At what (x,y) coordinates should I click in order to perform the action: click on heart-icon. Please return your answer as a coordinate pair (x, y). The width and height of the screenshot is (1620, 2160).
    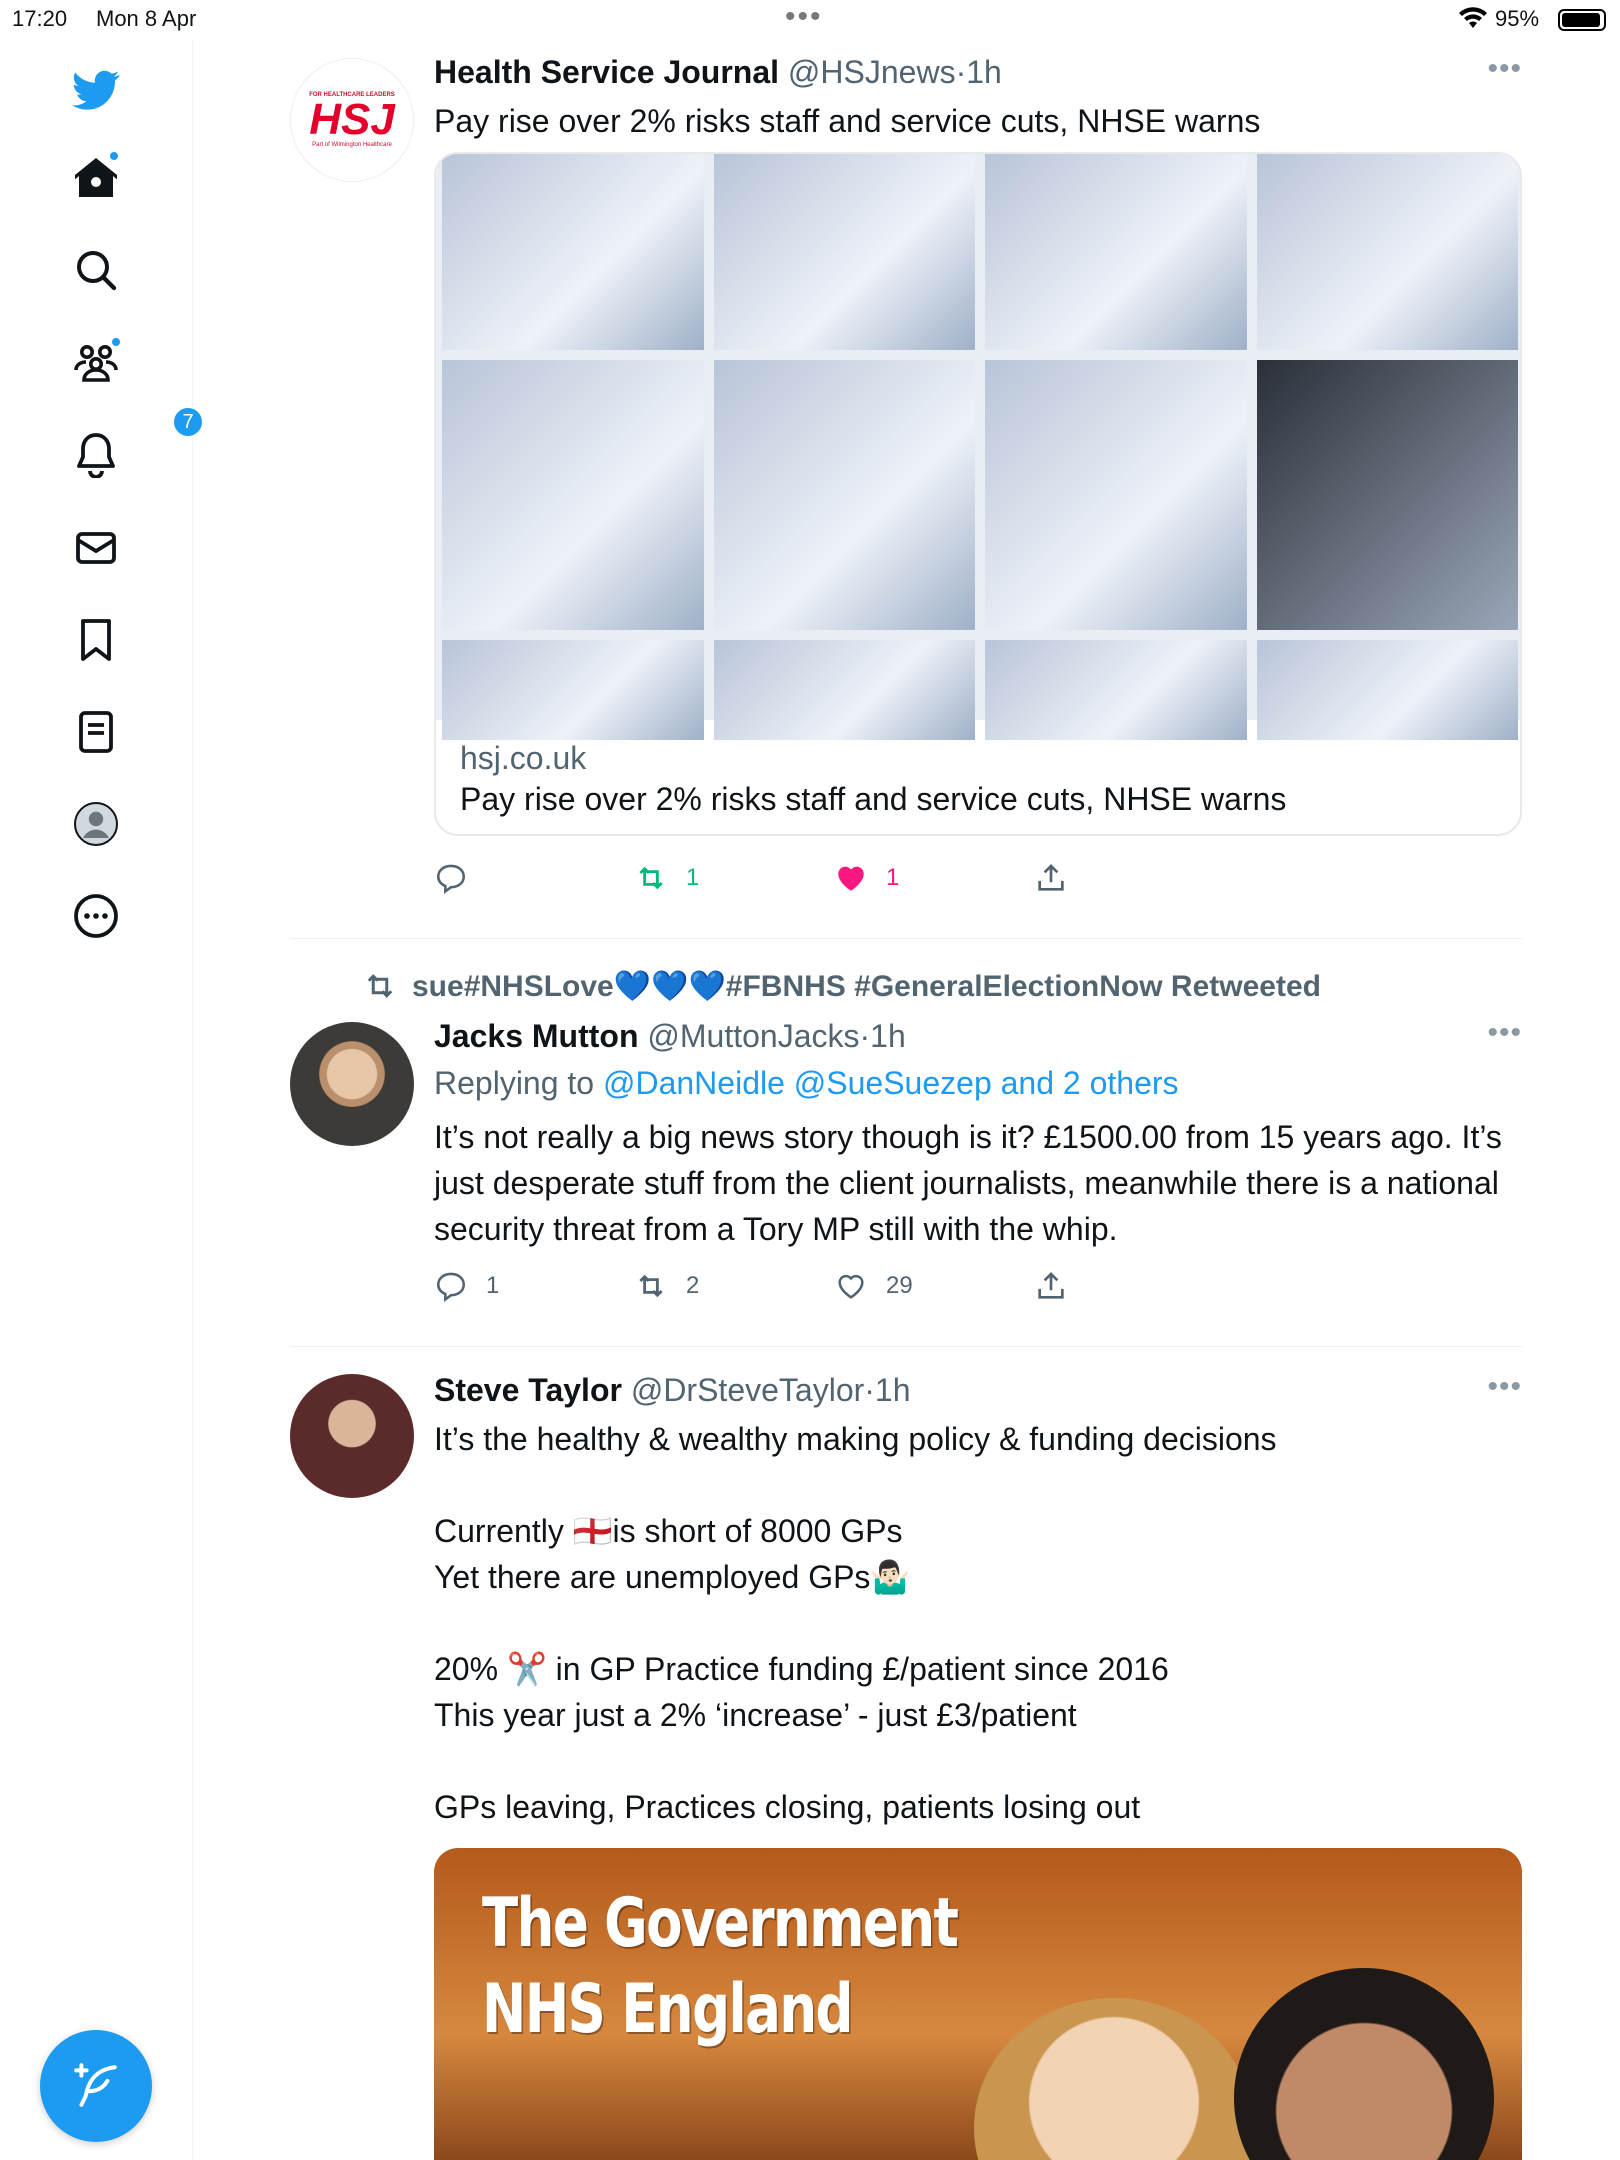
    Looking at the image, I should click on (851, 1286).